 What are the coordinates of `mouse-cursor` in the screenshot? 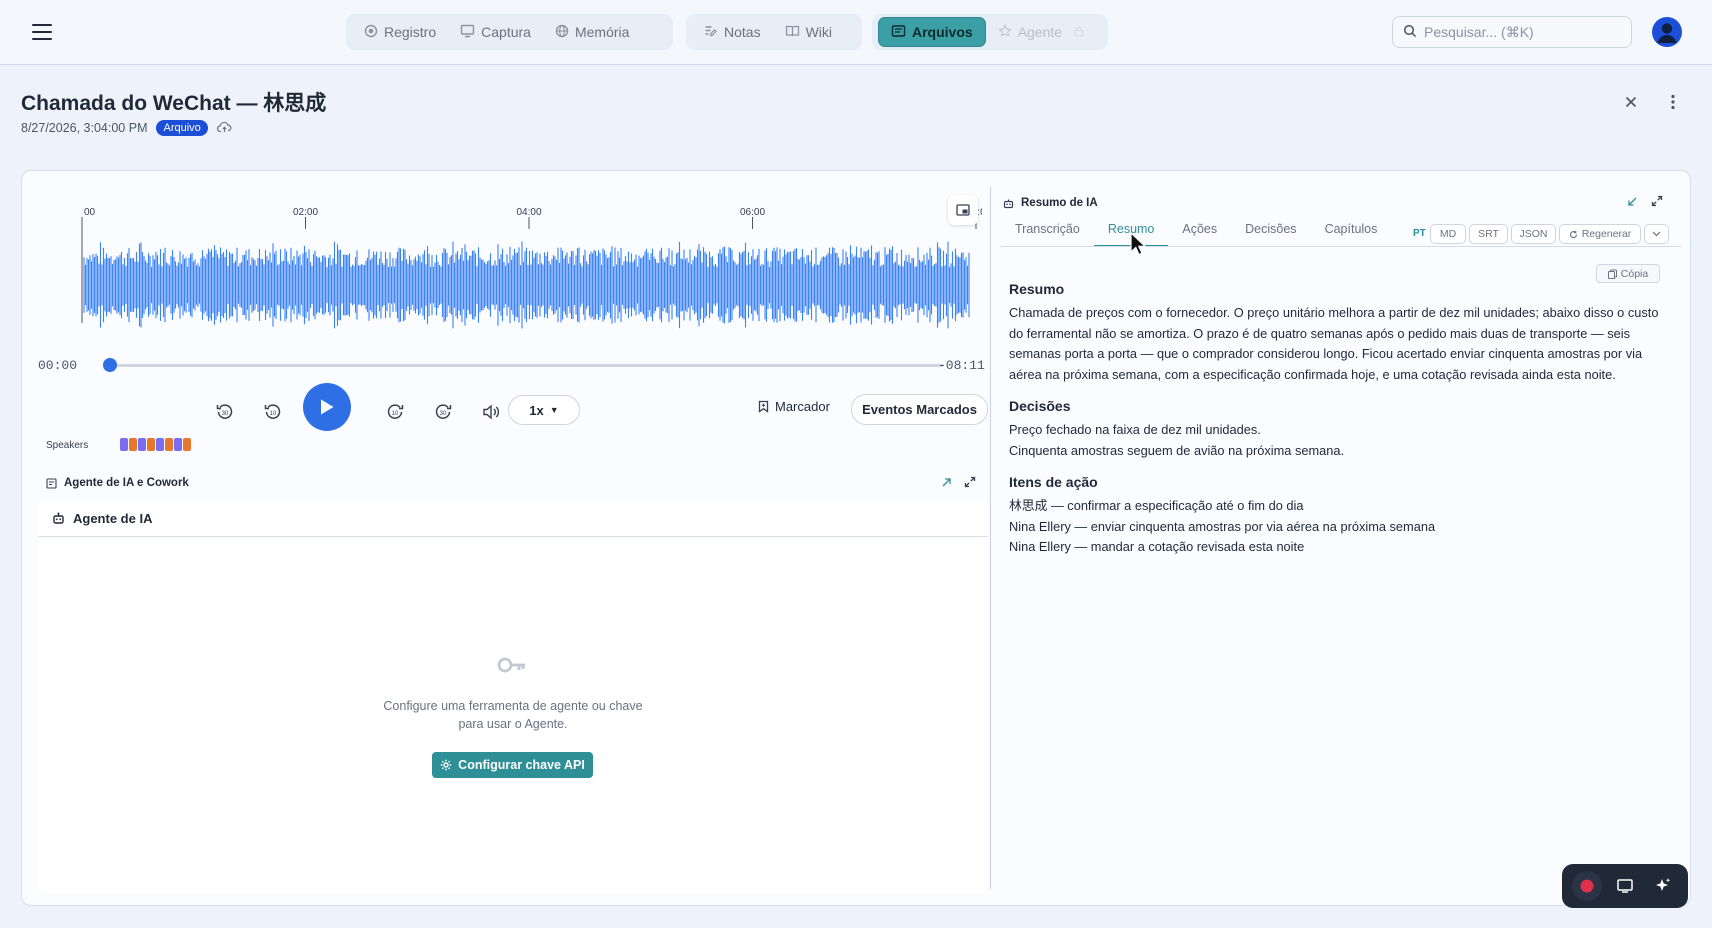 It's located at (1138, 245).